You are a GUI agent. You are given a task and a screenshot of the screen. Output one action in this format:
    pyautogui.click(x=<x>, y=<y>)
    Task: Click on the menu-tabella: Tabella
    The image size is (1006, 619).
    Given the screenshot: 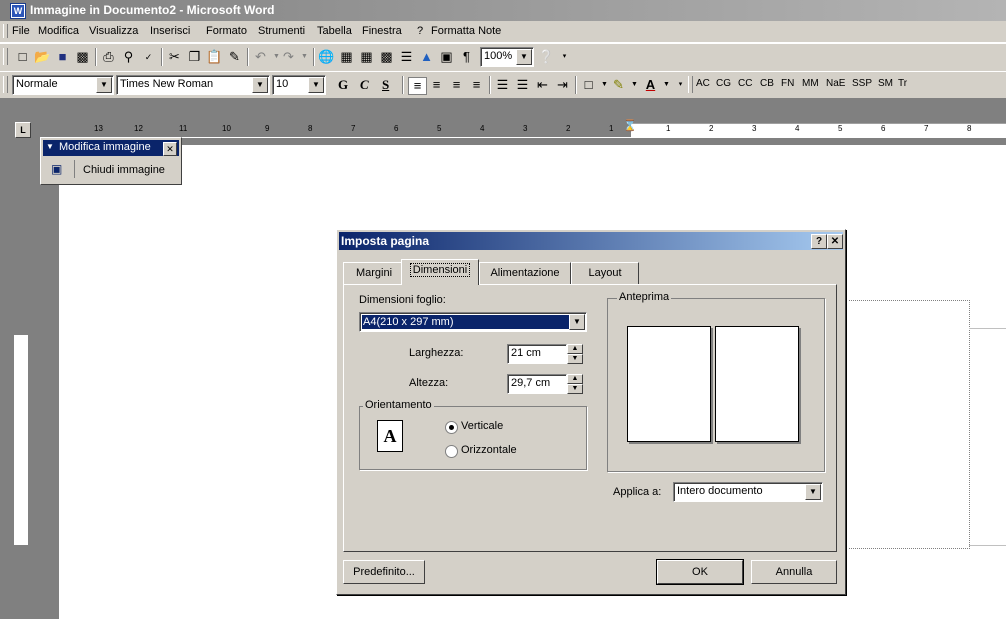 What is the action you would take?
    pyautogui.click(x=334, y=31)
    